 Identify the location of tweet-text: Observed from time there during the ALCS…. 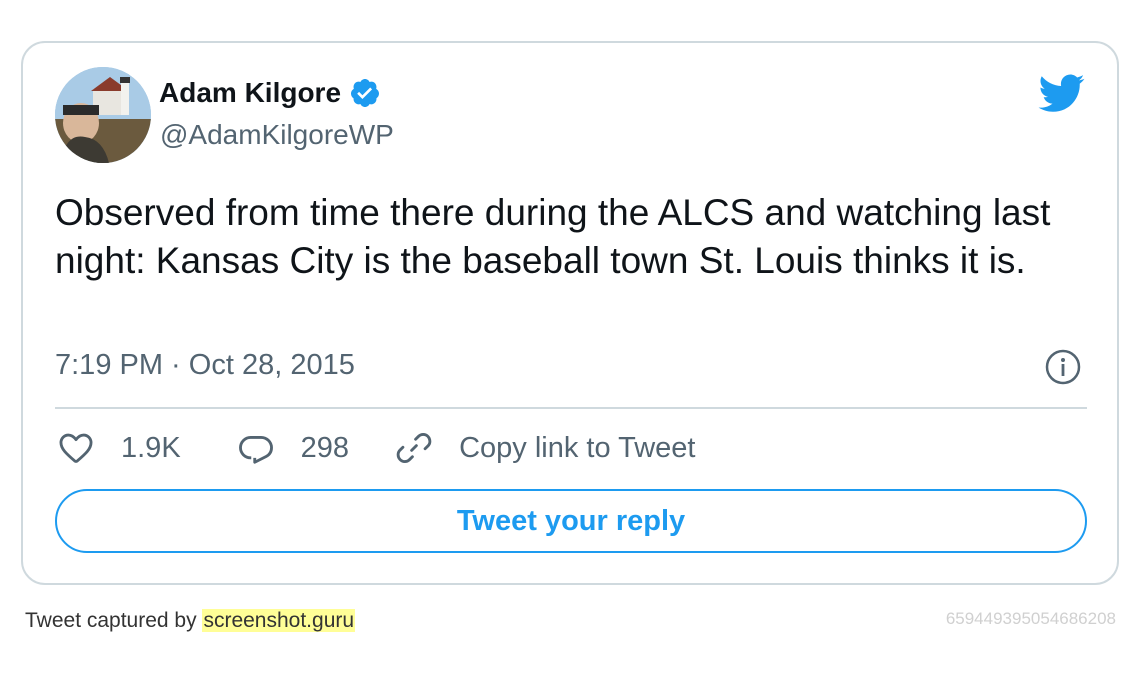
(553, 236).